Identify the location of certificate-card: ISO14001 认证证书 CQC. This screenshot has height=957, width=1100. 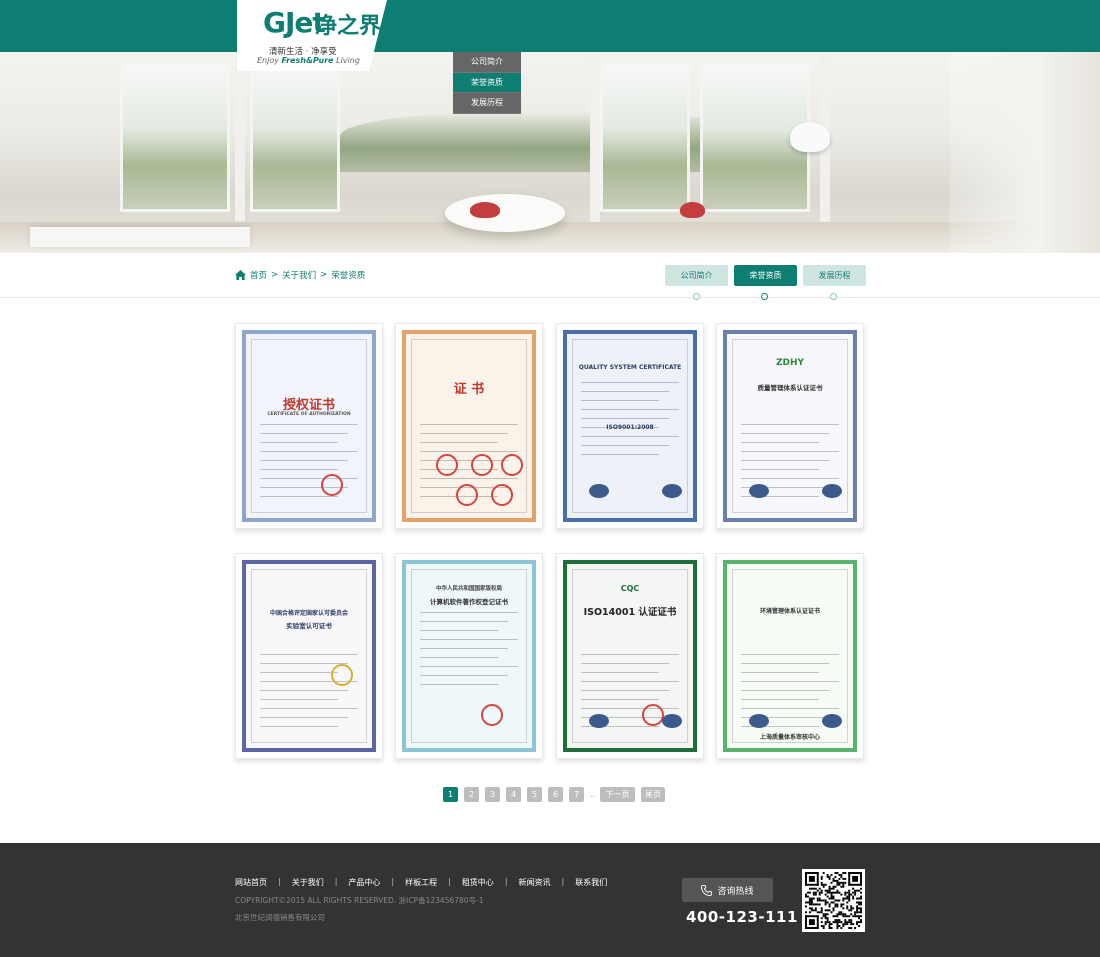
(630, 656).